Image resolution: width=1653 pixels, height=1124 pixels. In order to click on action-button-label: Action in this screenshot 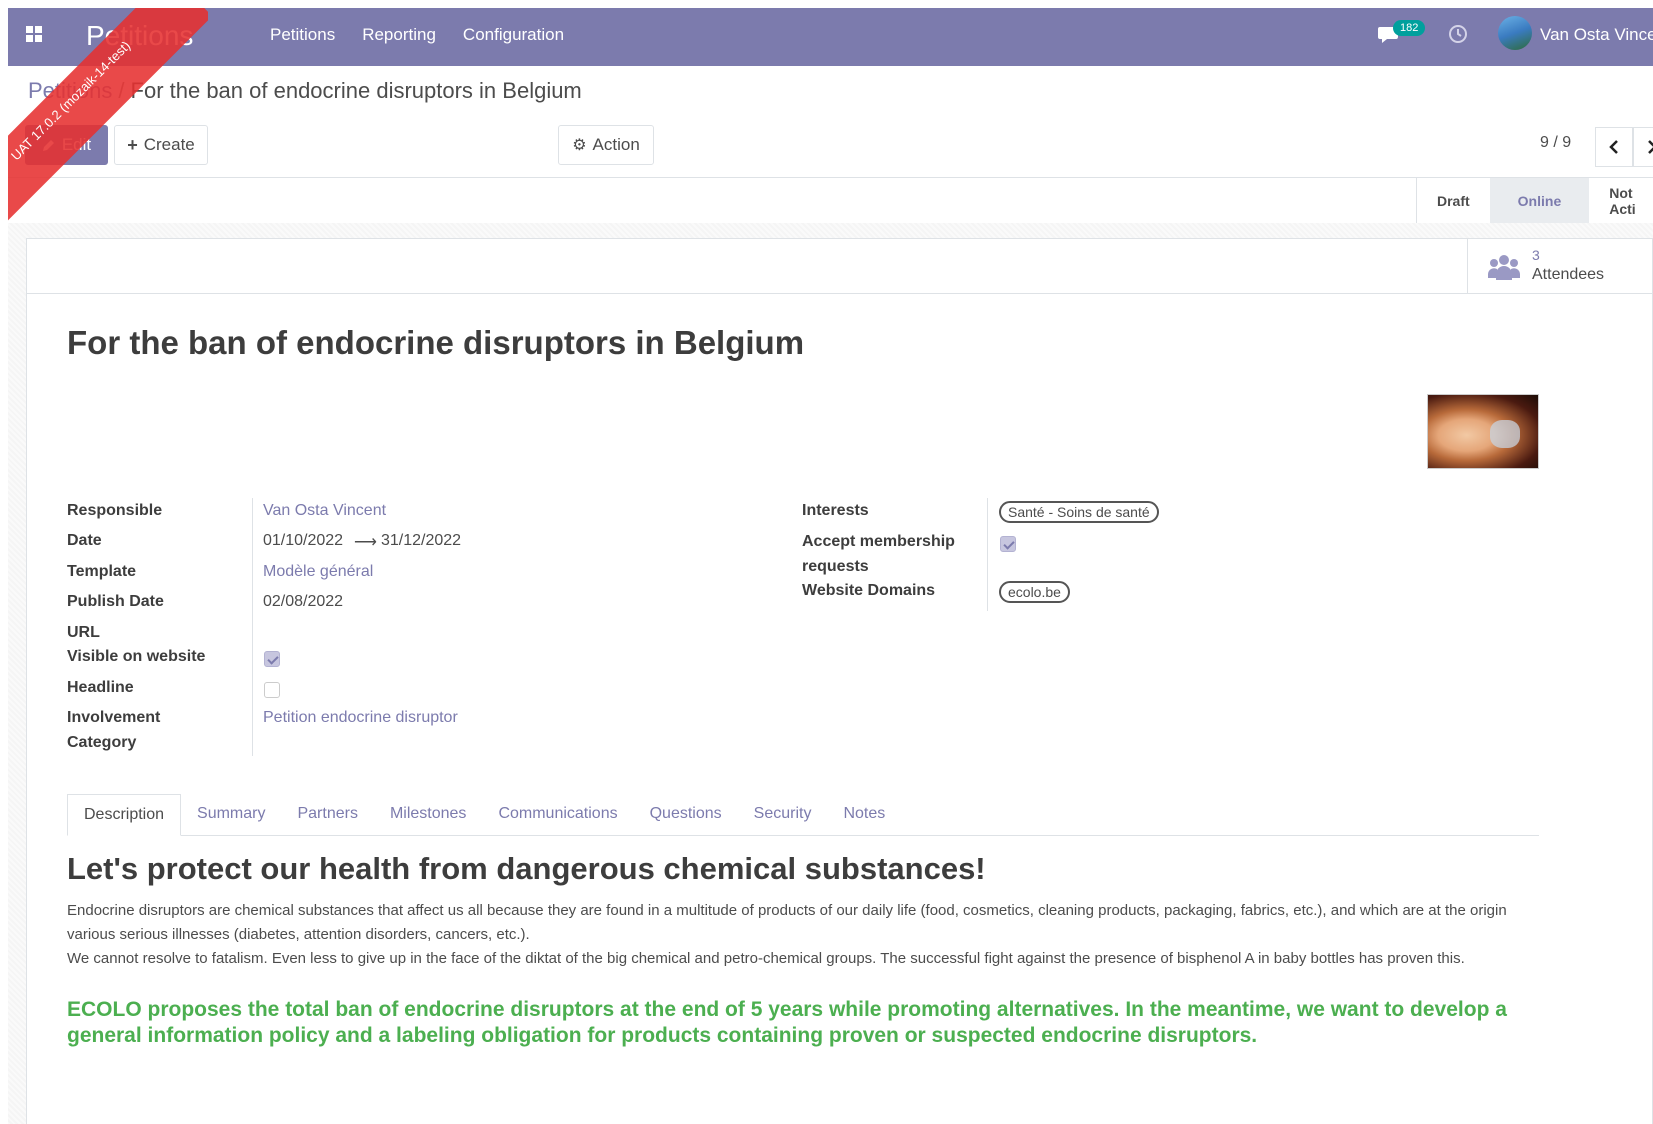, I will do `click(616, 144)`.